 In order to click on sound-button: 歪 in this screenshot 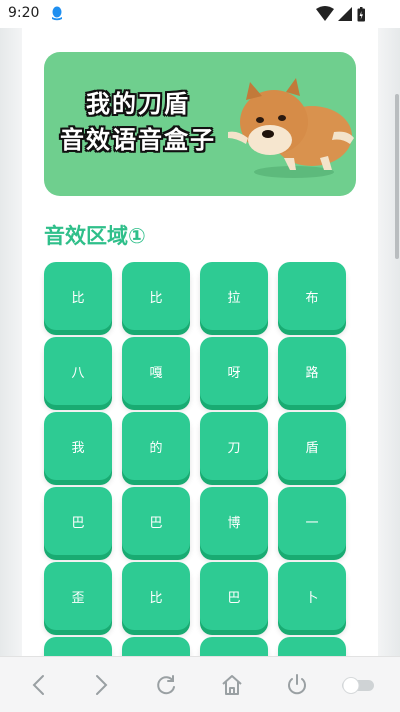, I will do `click(78, 596)`.